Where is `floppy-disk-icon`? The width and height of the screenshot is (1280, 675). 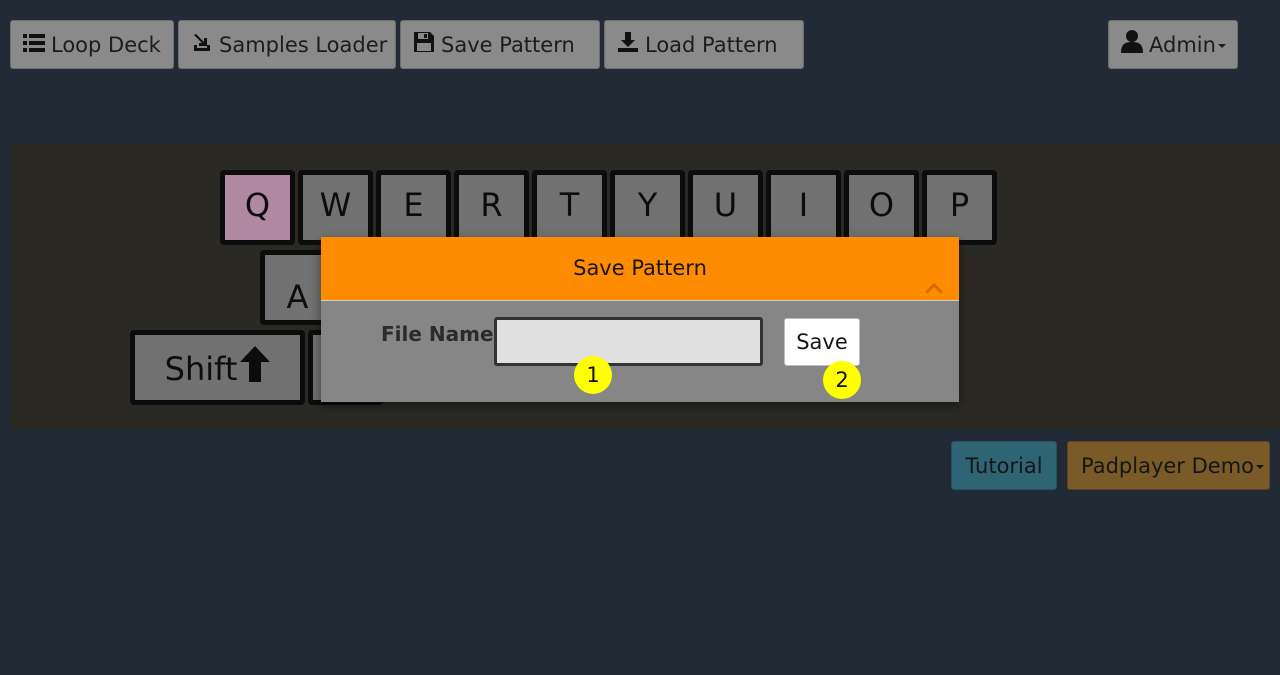 floppy-disk-icon is located at coordinates (424, 46).